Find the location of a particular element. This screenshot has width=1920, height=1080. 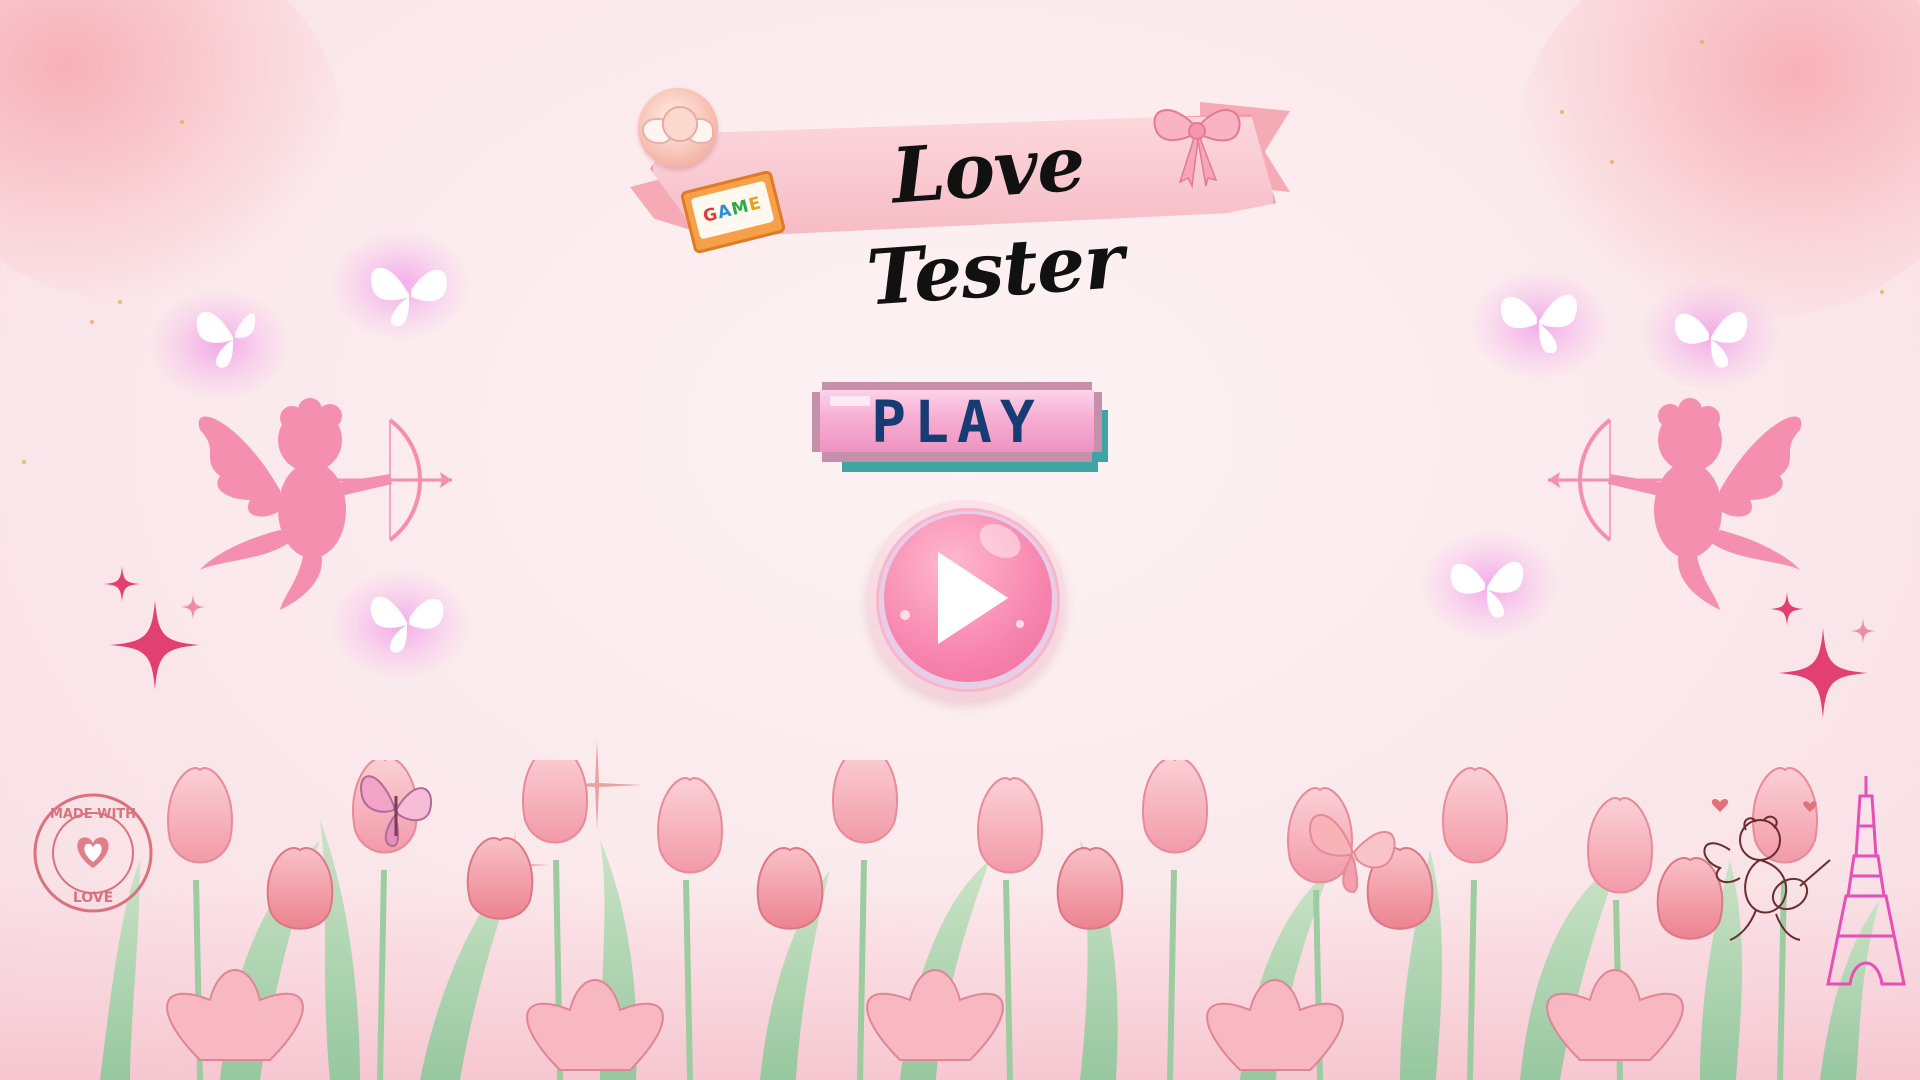

play-label-button: PLAY is located at coordinates (960, 427).